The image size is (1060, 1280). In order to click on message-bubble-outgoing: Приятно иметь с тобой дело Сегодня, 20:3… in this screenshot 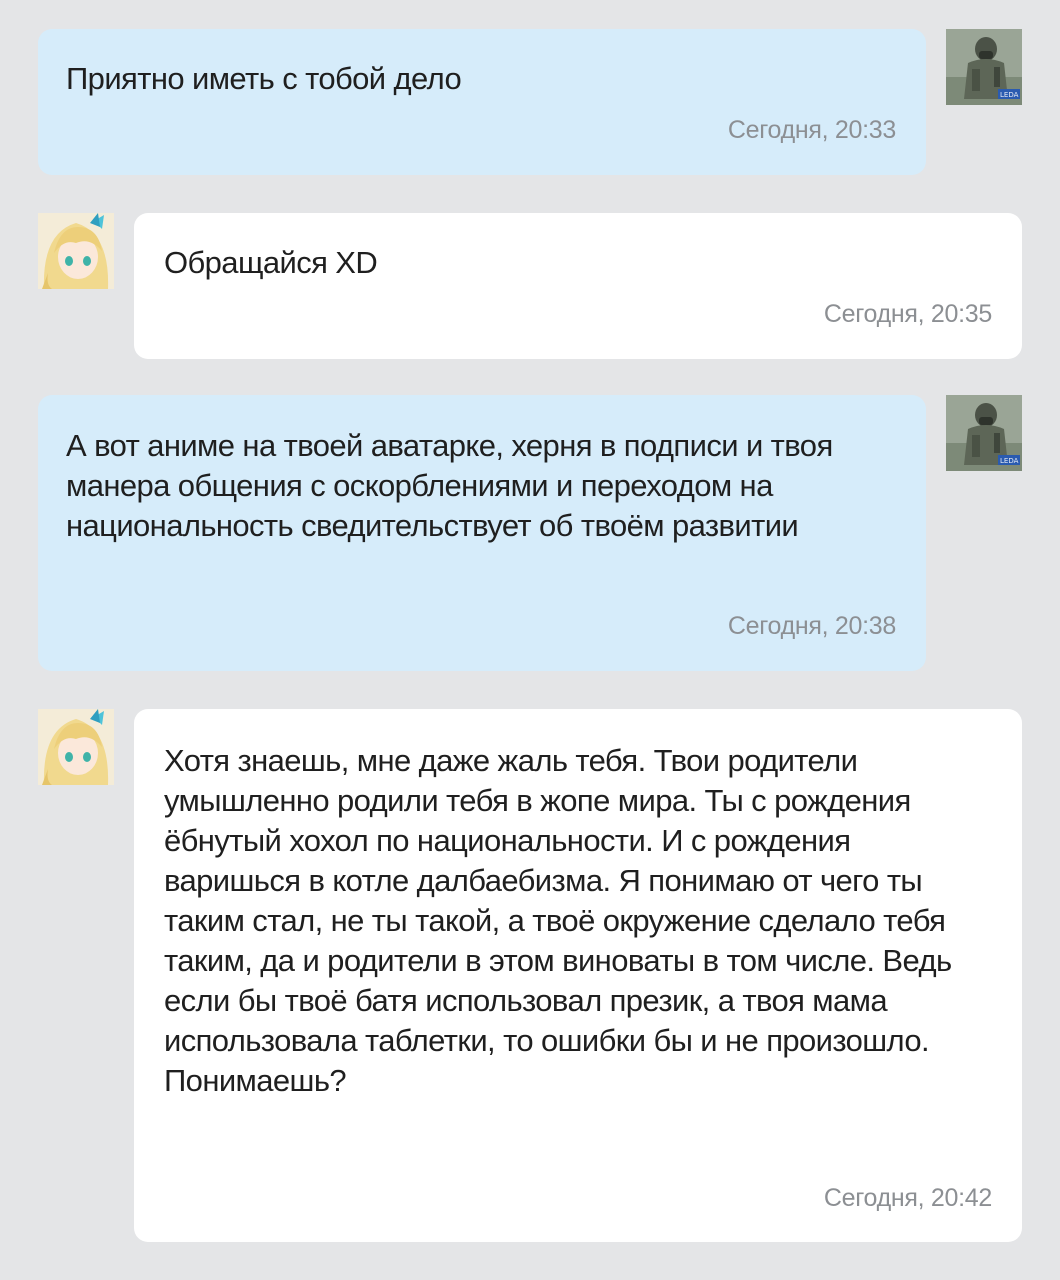, I will do `click(482, 102)`.